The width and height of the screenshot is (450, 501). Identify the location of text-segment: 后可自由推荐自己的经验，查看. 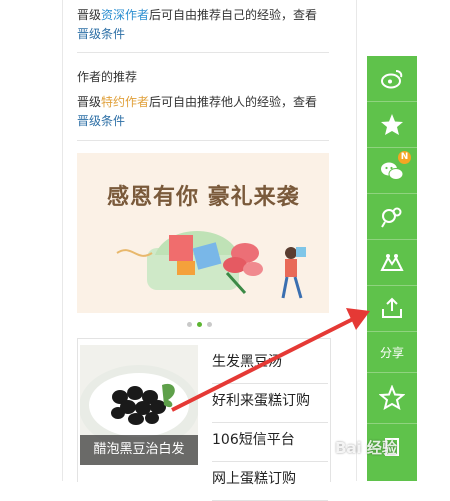
(233, 15).